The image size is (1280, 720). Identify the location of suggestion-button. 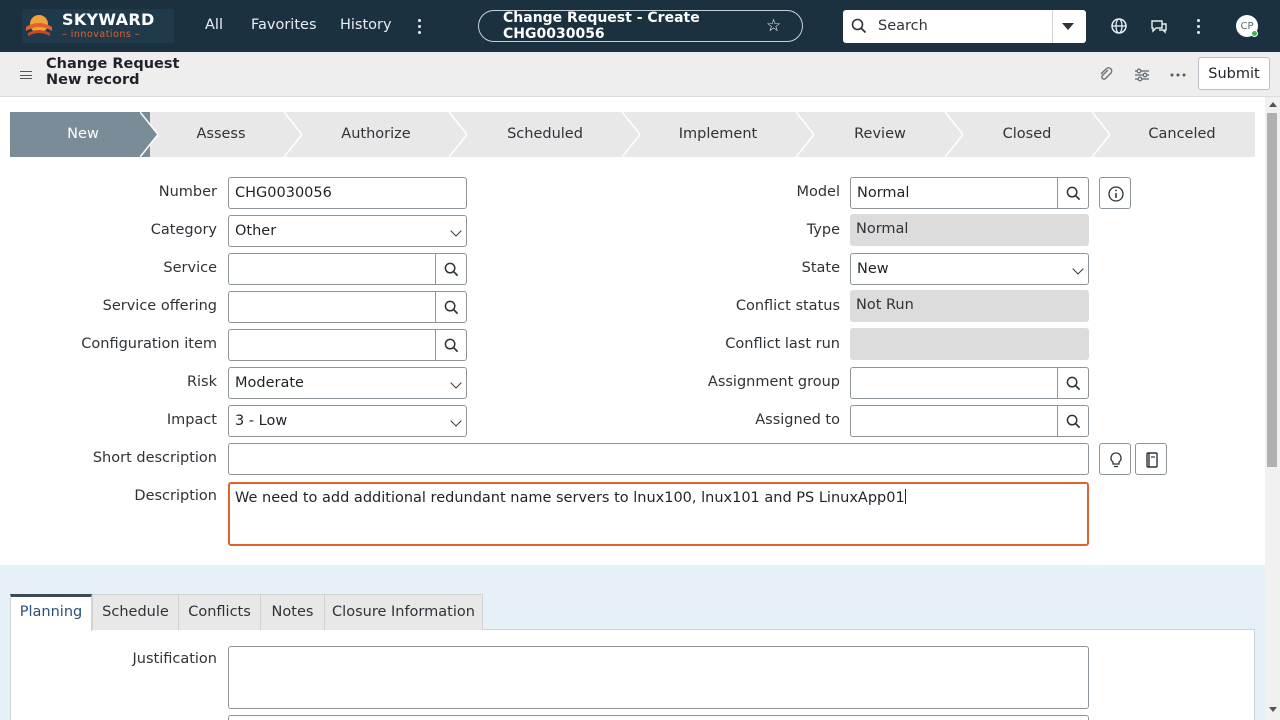
(1115, 459).